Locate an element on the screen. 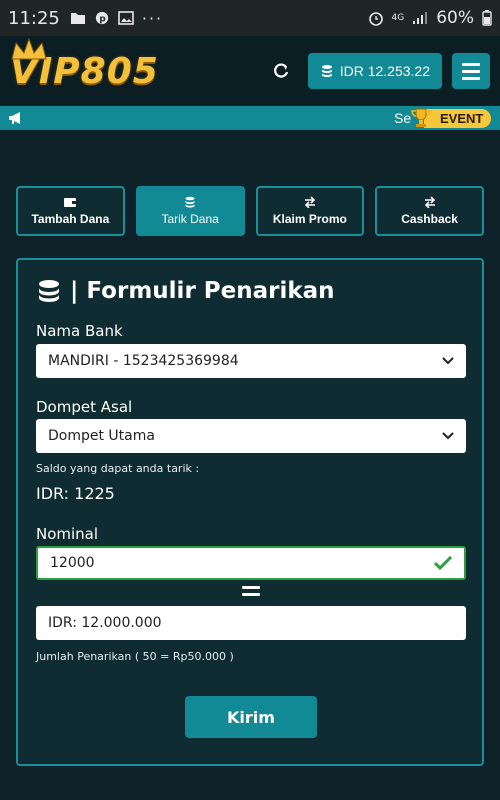 This screenshot has height=800, width=500. form-title: | Formulir Penarikan is located at coordinates (185, 291).